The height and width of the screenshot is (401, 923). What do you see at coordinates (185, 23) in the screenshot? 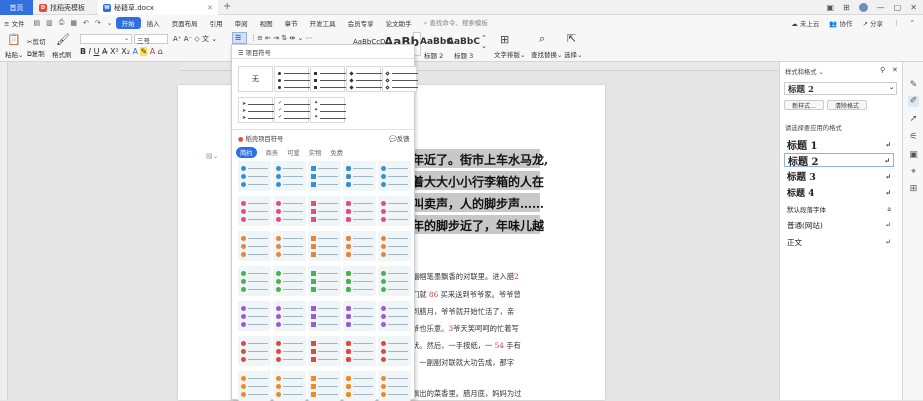
I see `menu-page-layout: 页面布局` at bounding box center [185, 23].